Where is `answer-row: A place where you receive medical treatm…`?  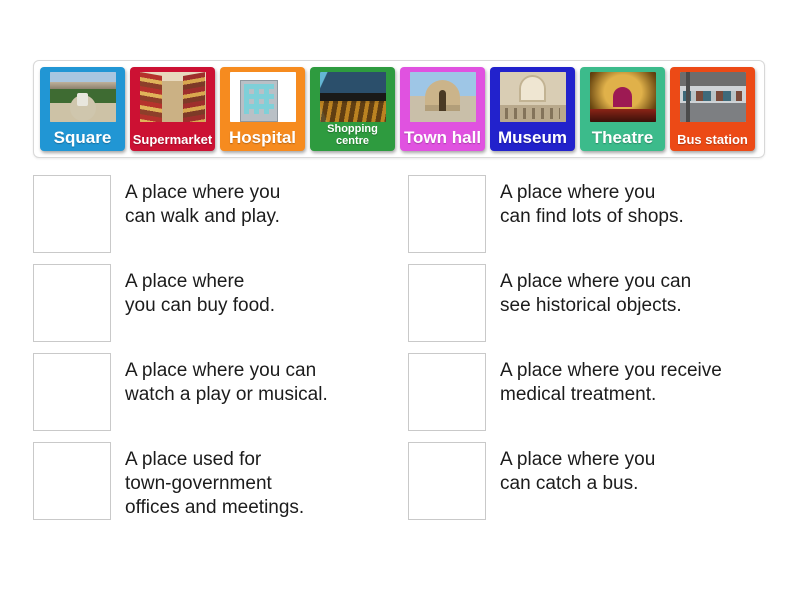 answer-row: A place where you receive medical treatm… is located at coordinates (588, 397).